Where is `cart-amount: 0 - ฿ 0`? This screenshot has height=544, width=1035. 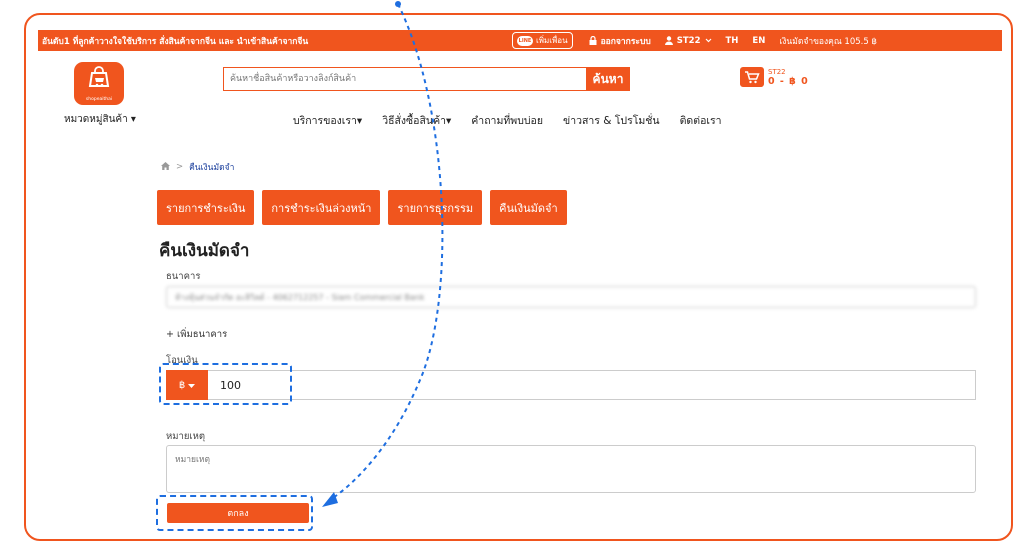
cart-amount: 0 - ฿ 0 is located at coordinates (788, 81).